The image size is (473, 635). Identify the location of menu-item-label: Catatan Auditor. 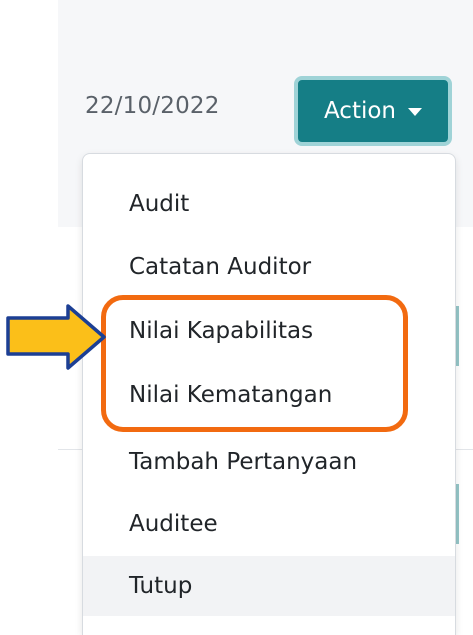
(220, 267).